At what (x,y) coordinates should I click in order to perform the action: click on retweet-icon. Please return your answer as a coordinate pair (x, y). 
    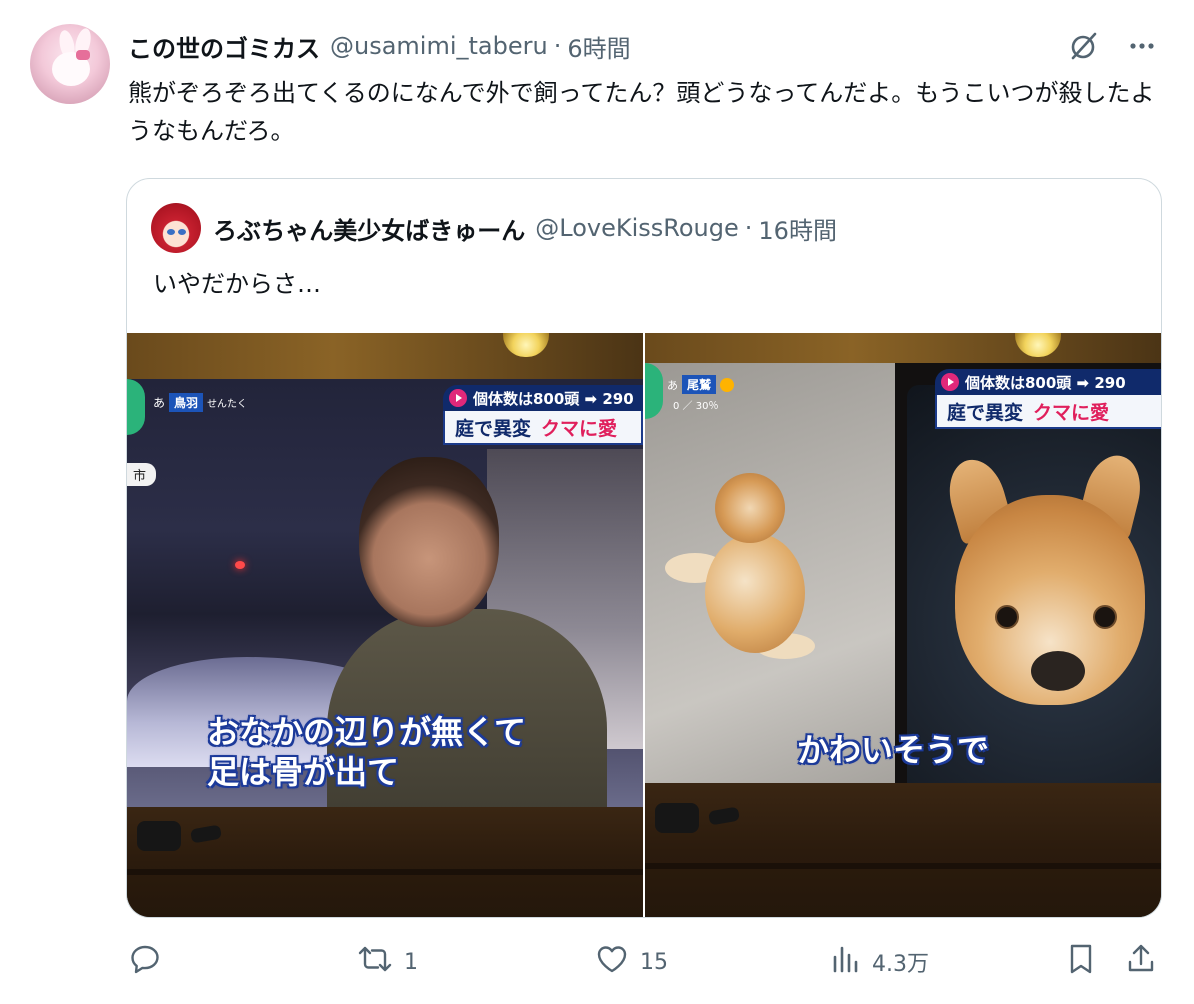
    Looking at the image, I should click on (375, 962).